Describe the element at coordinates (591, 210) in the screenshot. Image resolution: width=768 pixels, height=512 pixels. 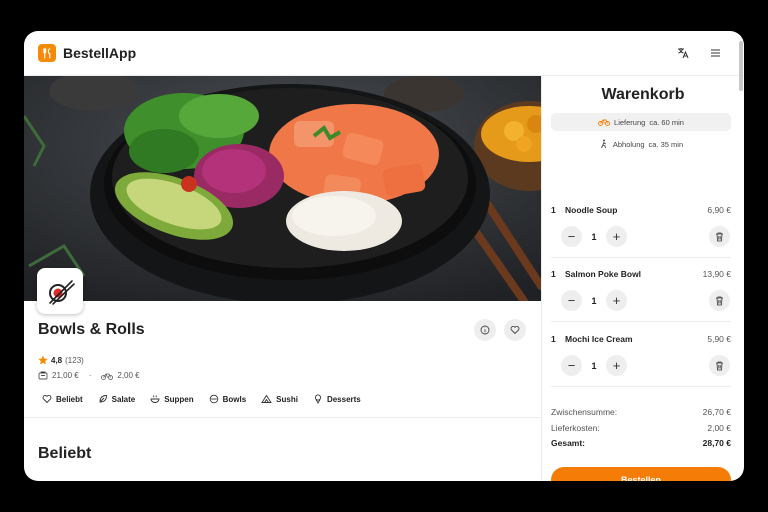
I see `item-name: Noodle Soup` at that location.